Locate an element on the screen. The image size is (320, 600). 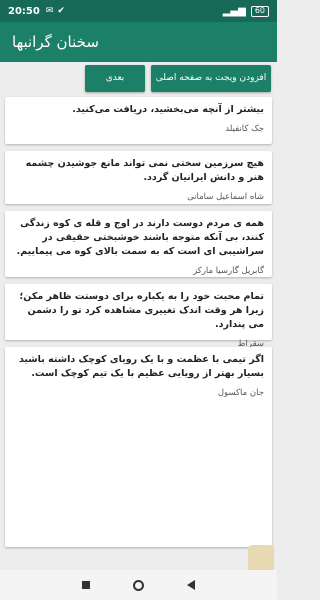
notification-icons: ✉ ✔ is located at coordinates (55, 11).